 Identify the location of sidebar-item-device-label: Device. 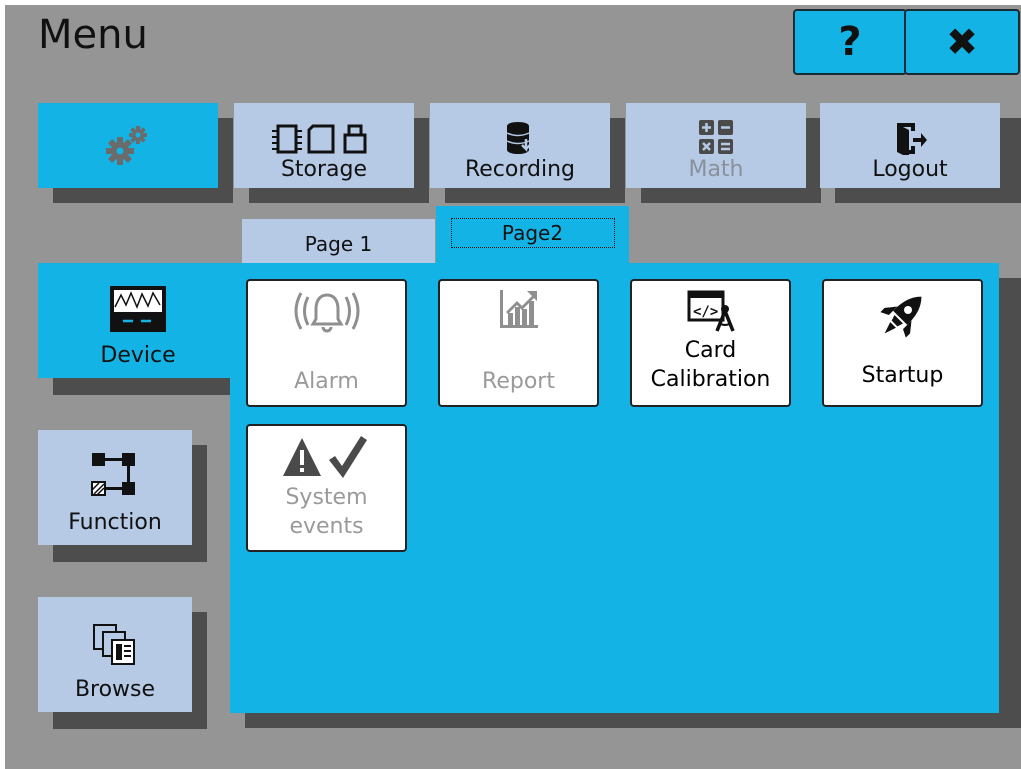
(138, 355).